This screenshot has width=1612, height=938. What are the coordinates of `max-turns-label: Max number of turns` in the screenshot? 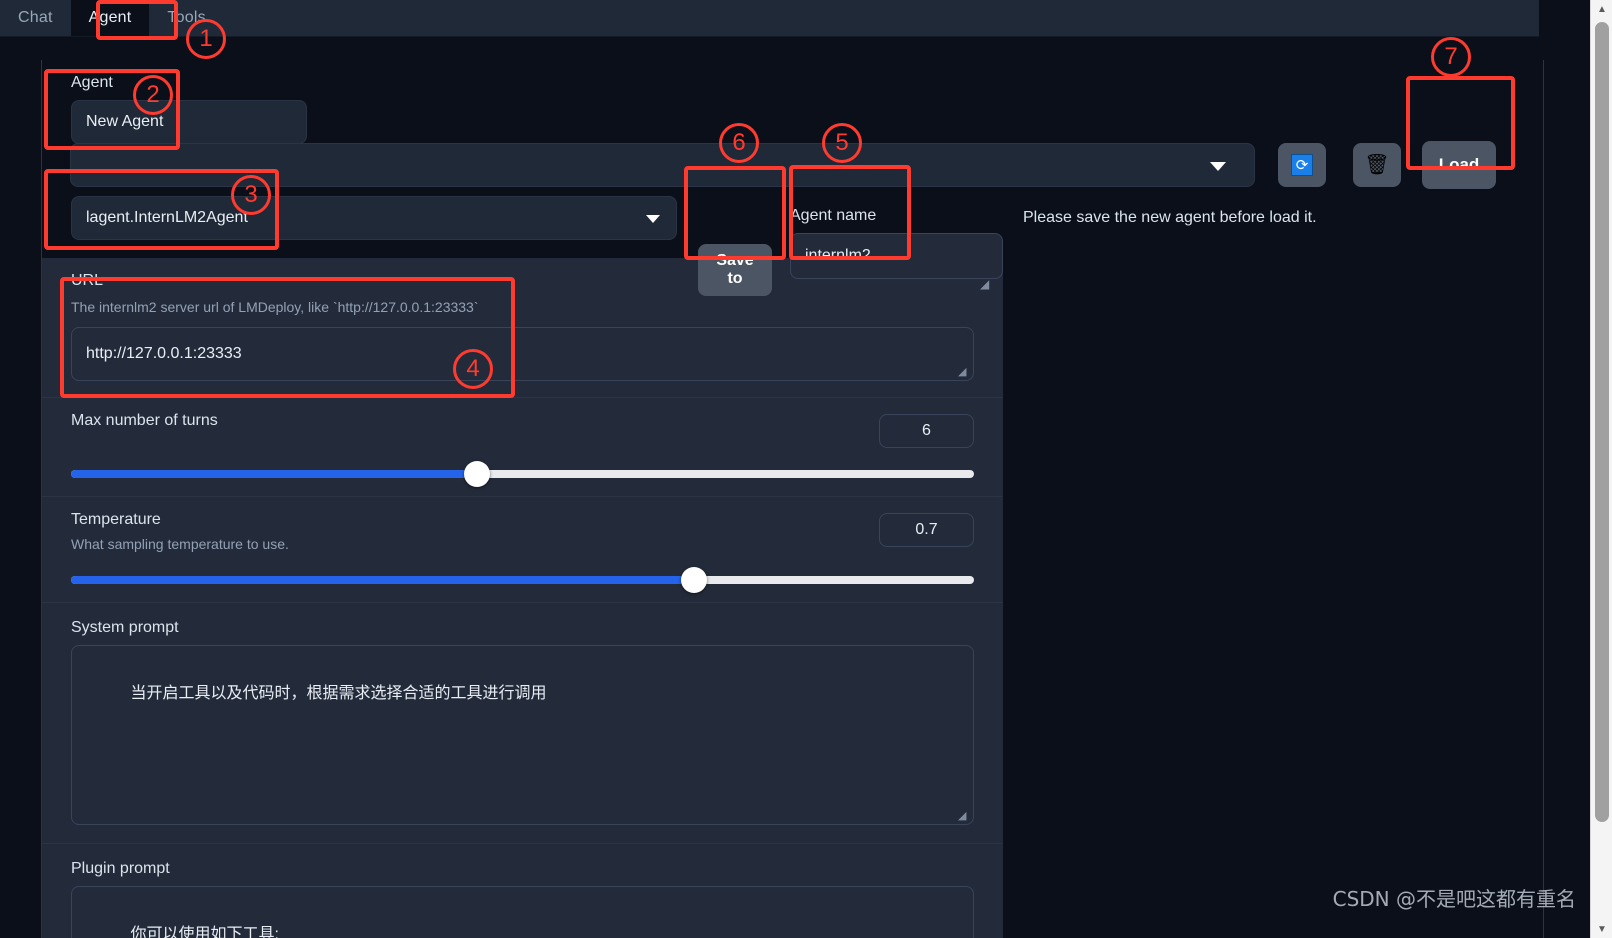 It's located at (144, 420).